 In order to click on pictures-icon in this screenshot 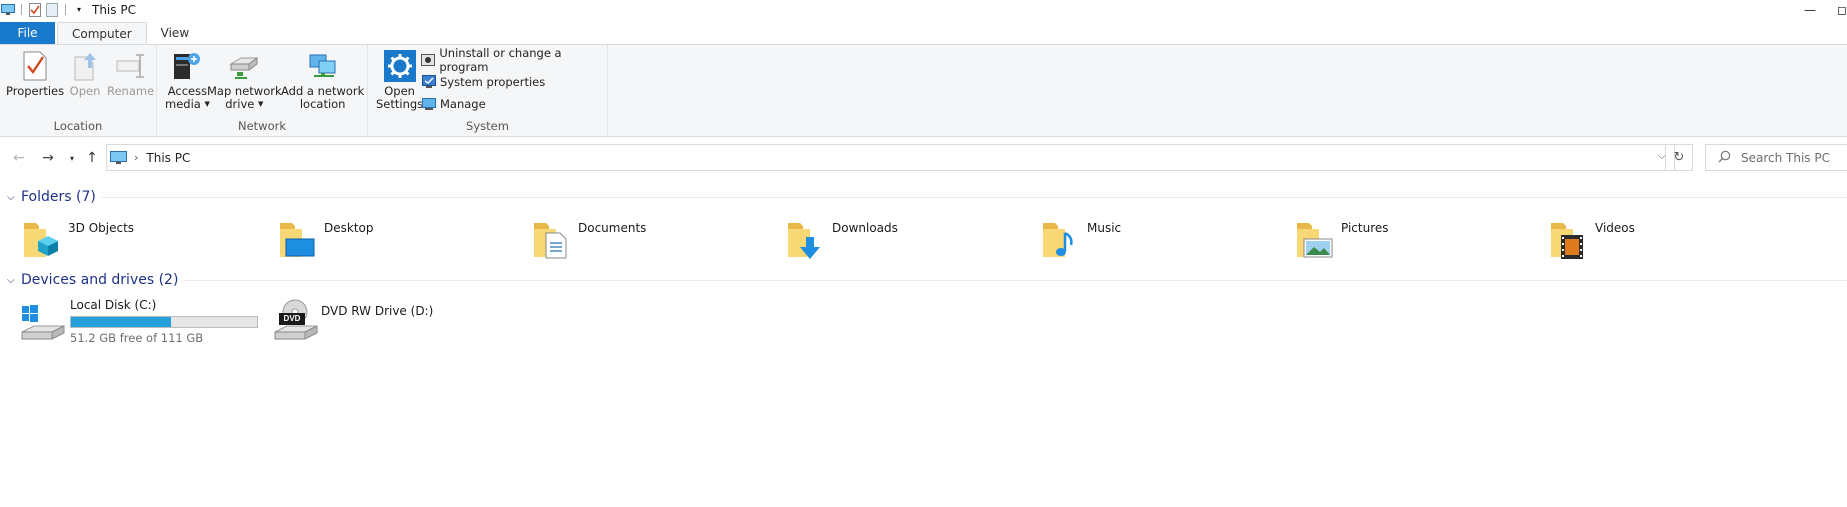, I will do `click(1315, 239)`.